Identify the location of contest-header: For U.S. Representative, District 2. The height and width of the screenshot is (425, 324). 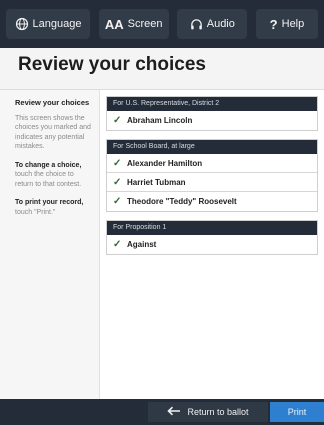
(212, 104).